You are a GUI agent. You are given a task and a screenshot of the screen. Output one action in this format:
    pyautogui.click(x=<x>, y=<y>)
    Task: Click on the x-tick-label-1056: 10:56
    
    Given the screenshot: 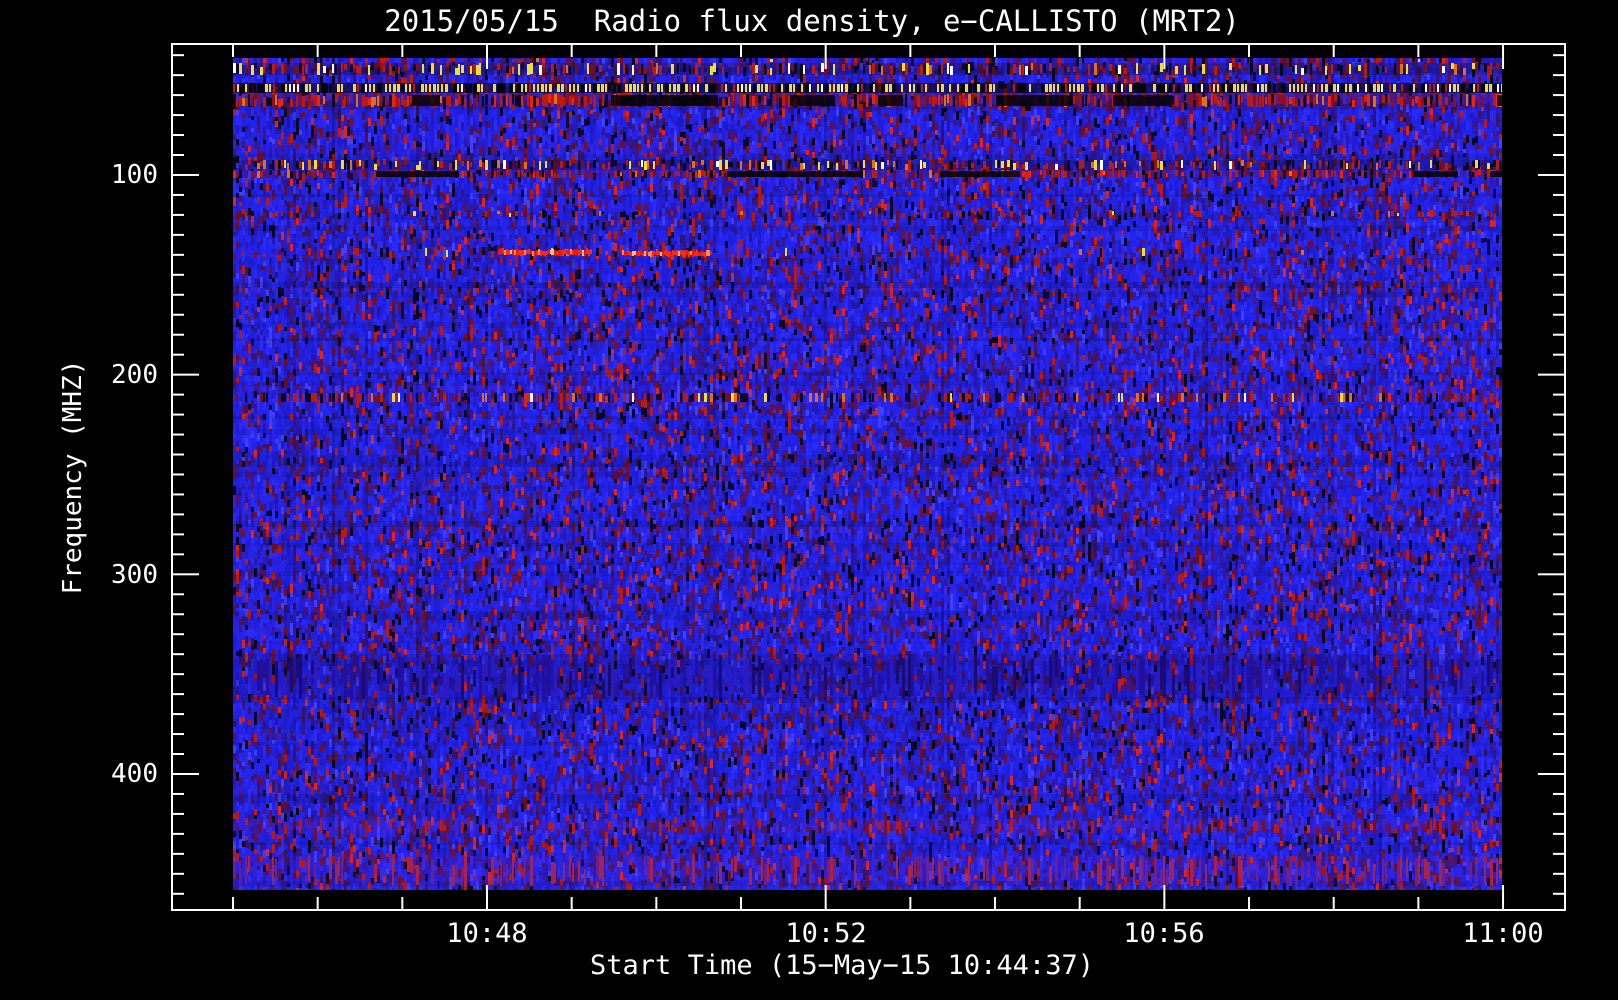 What is the action you would take?
    pyautogui.click(x=1164, y=933)
    